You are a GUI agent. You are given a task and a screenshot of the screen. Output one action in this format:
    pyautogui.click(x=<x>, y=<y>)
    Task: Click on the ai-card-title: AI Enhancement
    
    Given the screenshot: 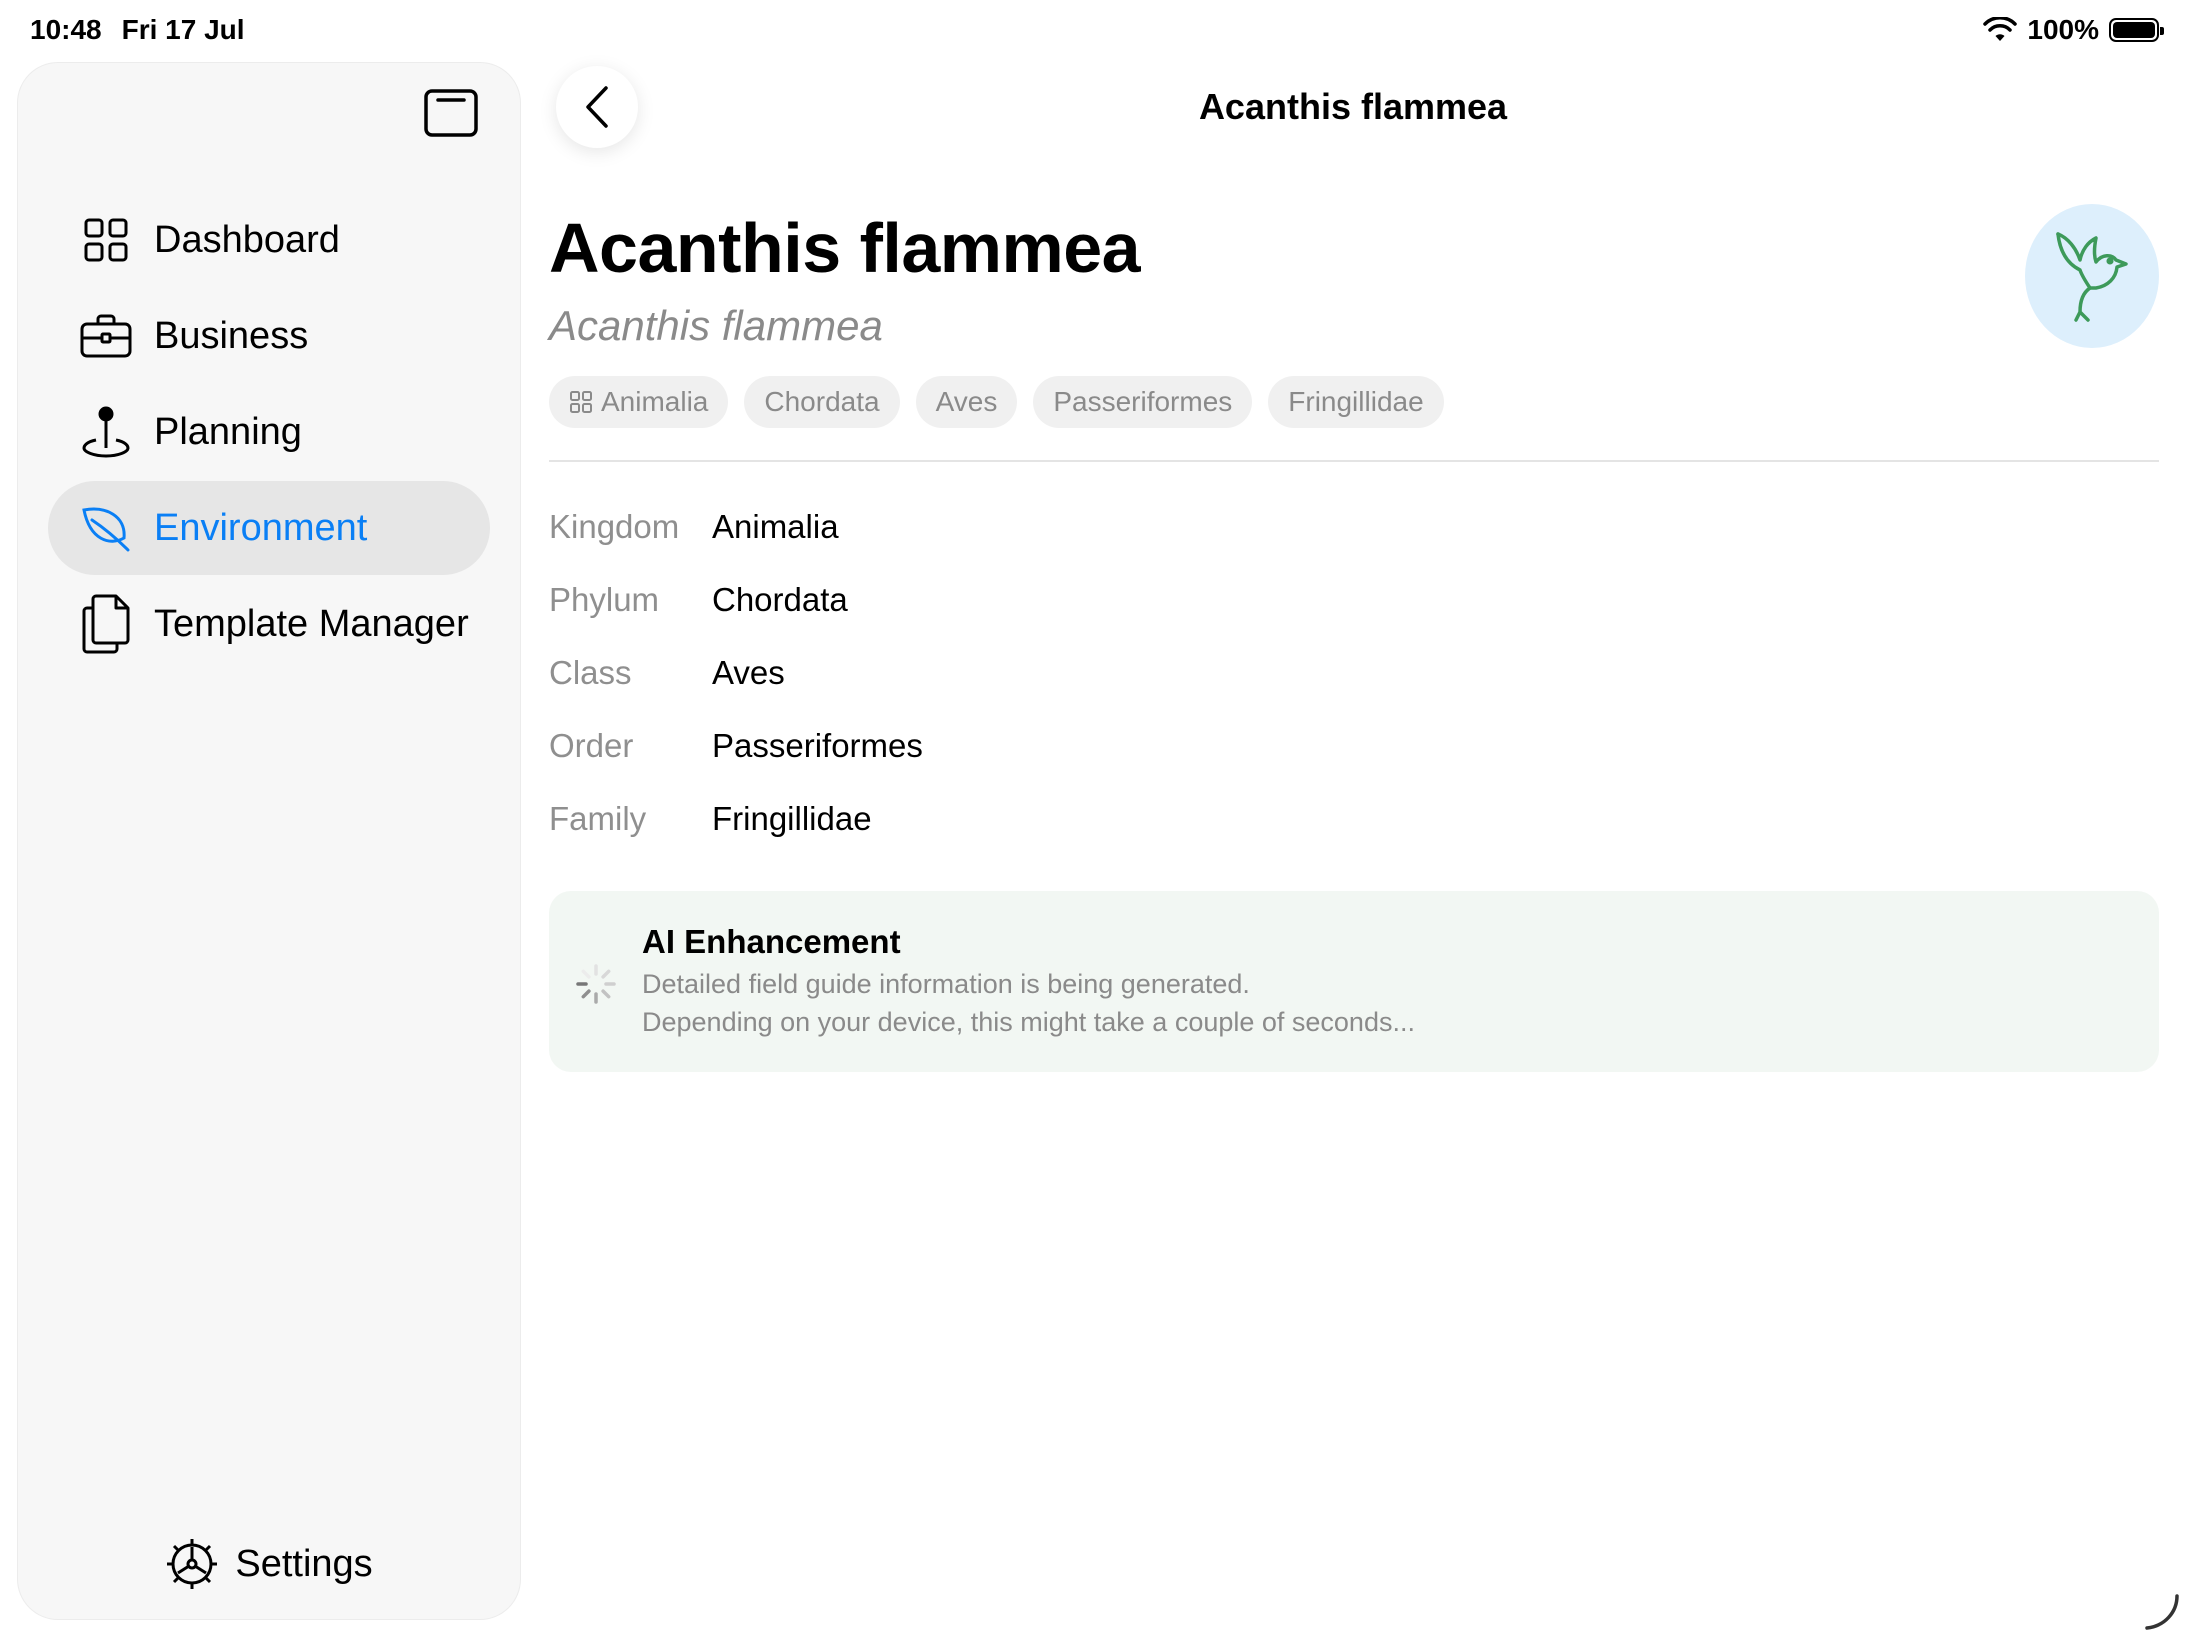 What is the action you would take?
    pyautogui.click(x=771, y=941)
    